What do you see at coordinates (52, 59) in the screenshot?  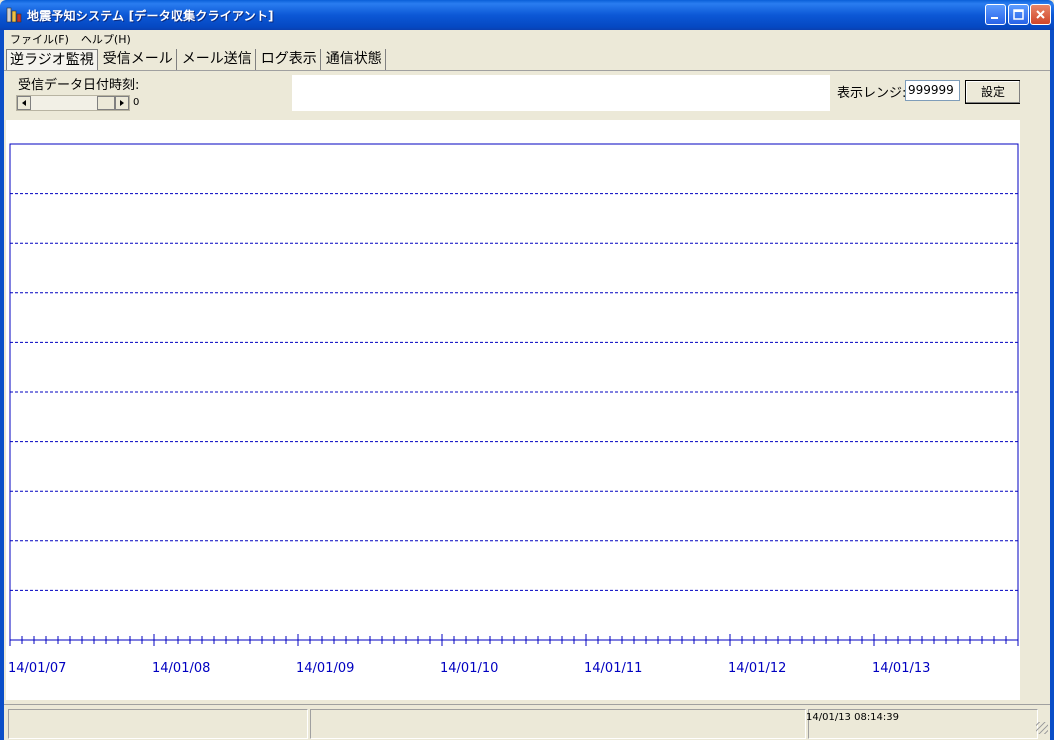 I see `tab-reverse-radio: 逆ラジオ監視` at bounding box center [52, 59].